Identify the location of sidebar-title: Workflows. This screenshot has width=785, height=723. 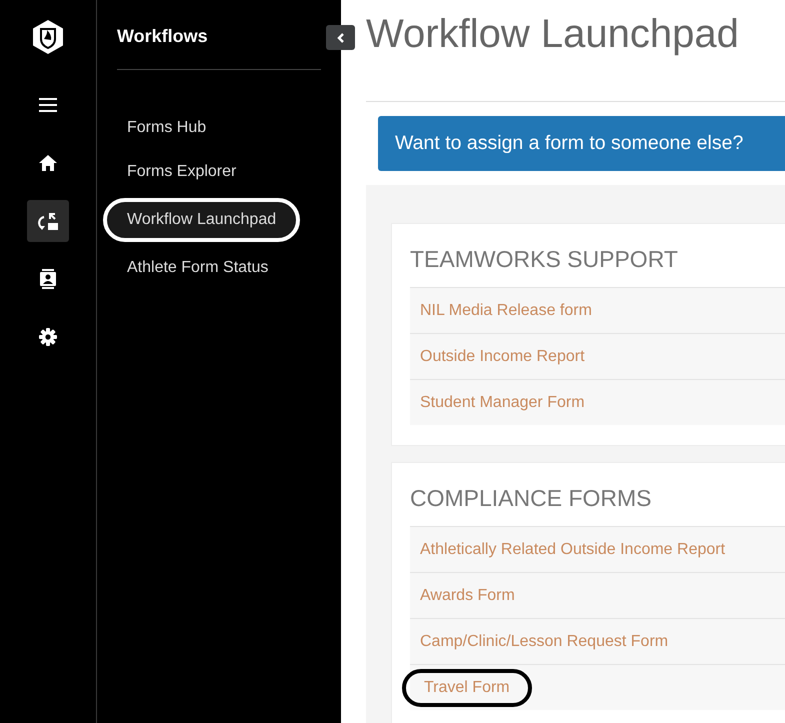
(163, 36).